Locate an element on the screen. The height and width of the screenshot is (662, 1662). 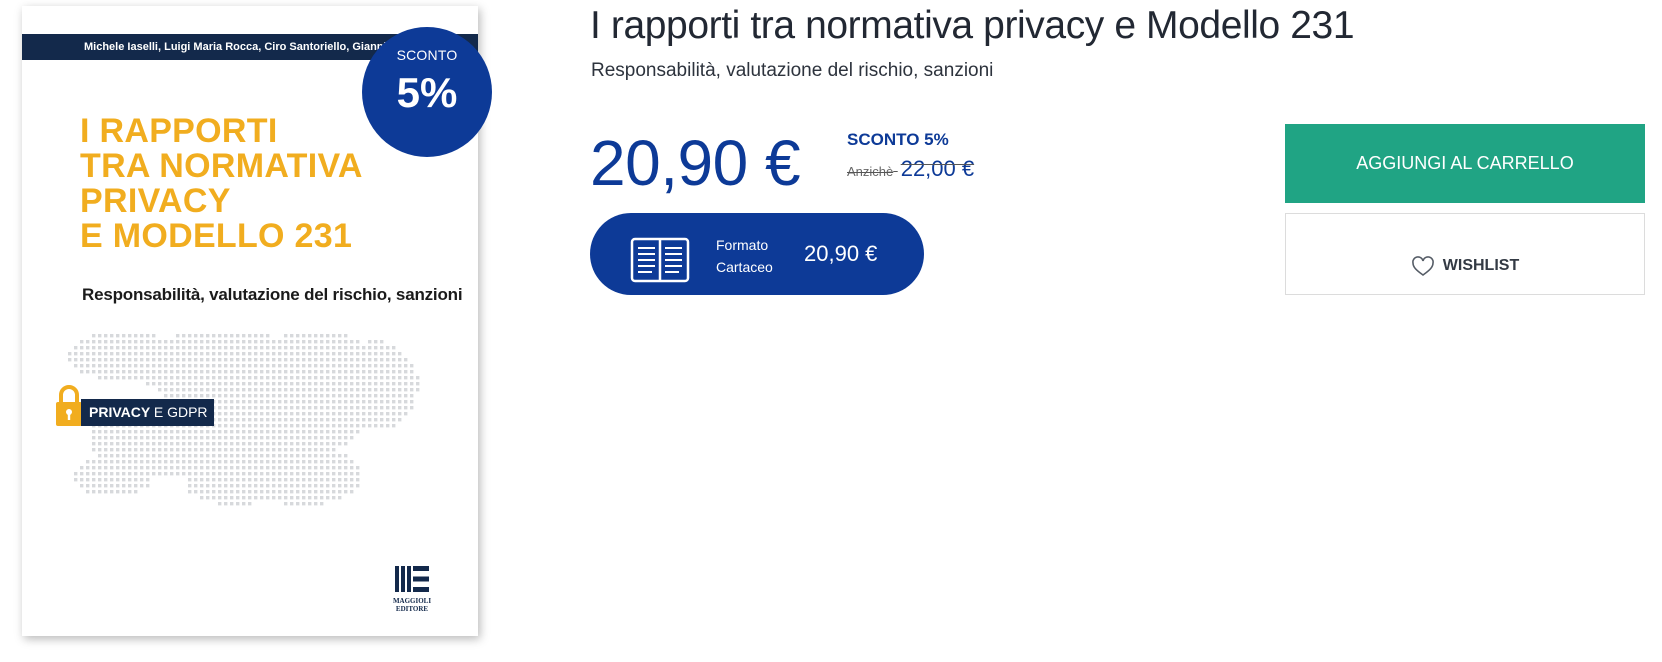
old-price-value: 22,00 € is located at coordinates (937, 168).